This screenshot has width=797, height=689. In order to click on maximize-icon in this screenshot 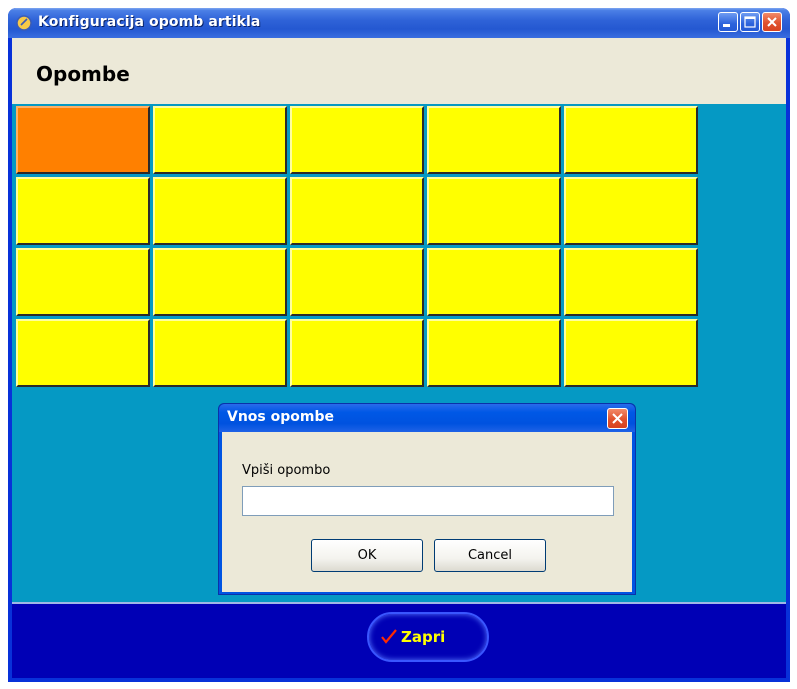, I will do `click(750, 22)`.